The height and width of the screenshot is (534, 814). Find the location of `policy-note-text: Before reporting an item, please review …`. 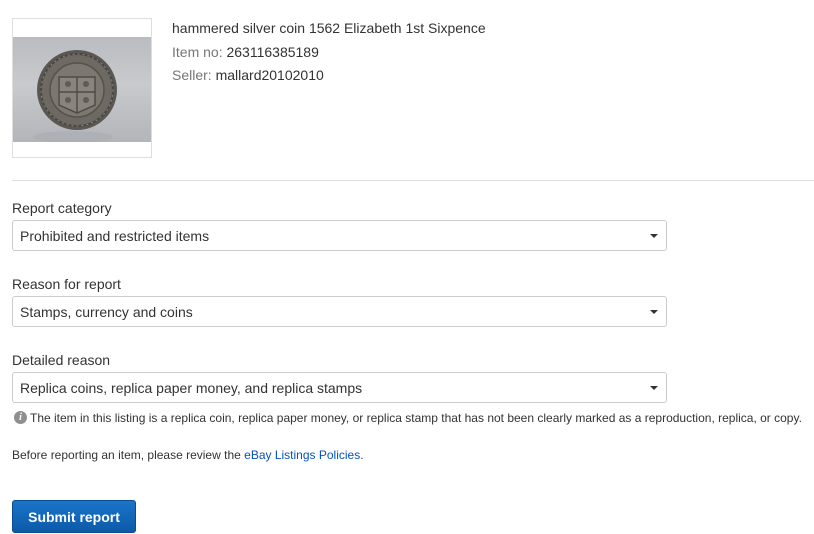

policy-note-text: Before reporting an item, please review … is located at coordinates (126, 455).